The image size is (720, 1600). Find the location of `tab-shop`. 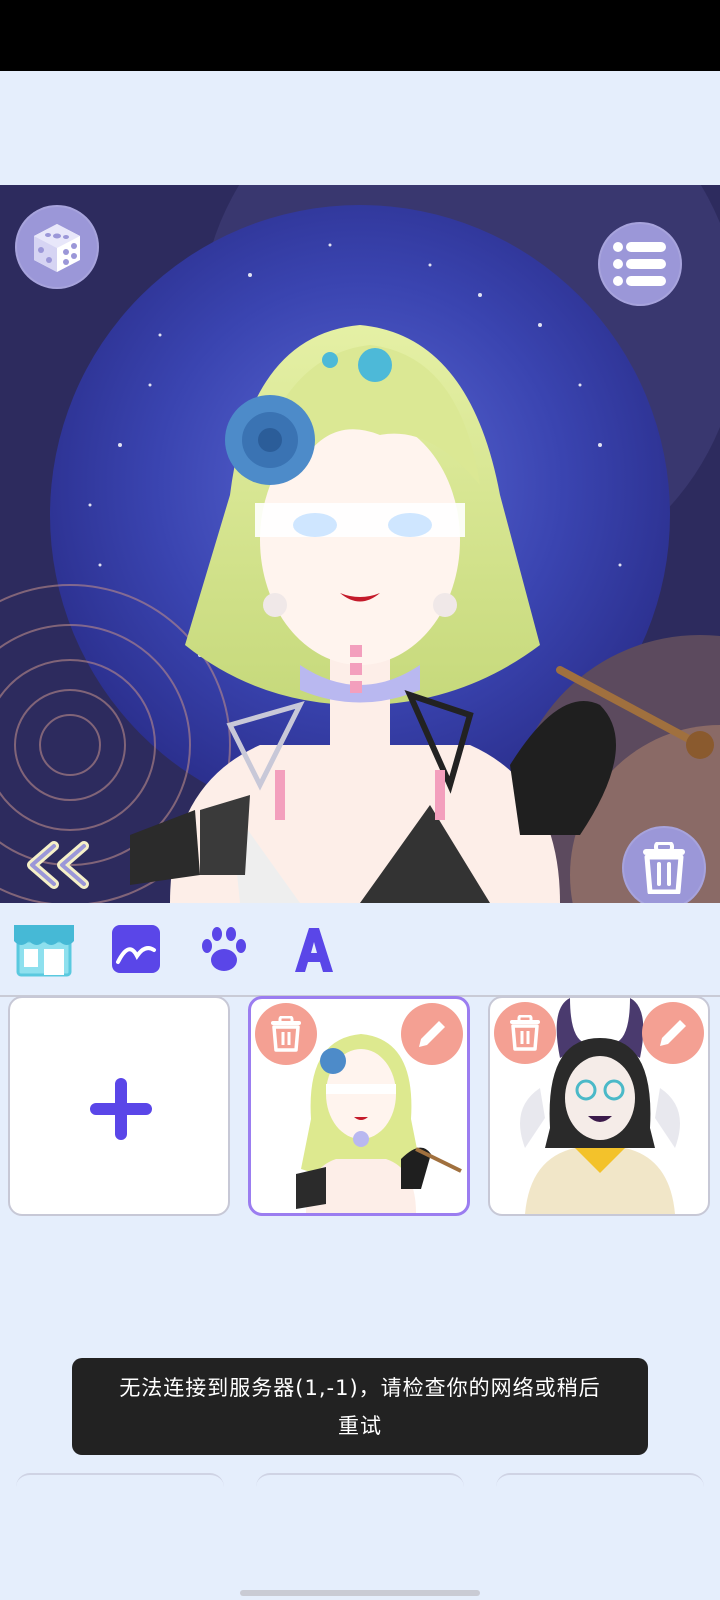

tab-shop is located at coordinates (44, 949).